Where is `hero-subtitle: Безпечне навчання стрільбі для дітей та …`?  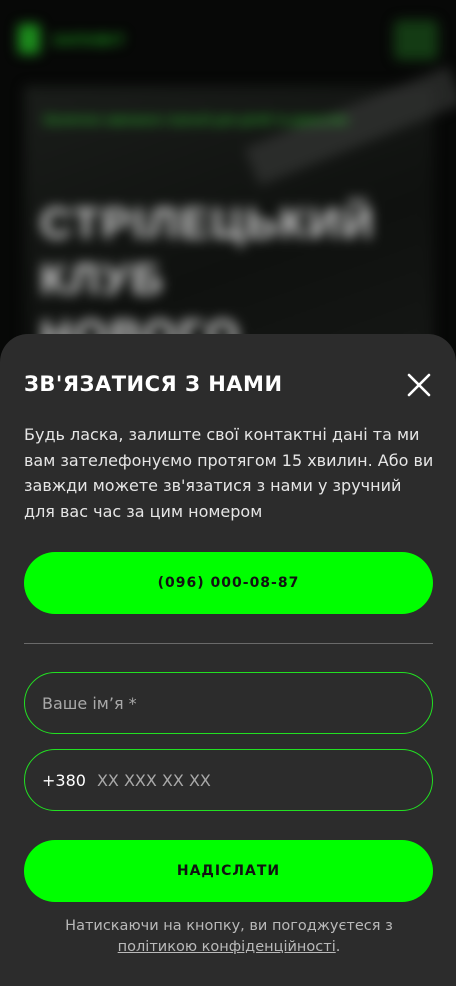 hero-subtitle: Безпечне навчання стрільбі для дітей та … is located at coordinates (196, 119).